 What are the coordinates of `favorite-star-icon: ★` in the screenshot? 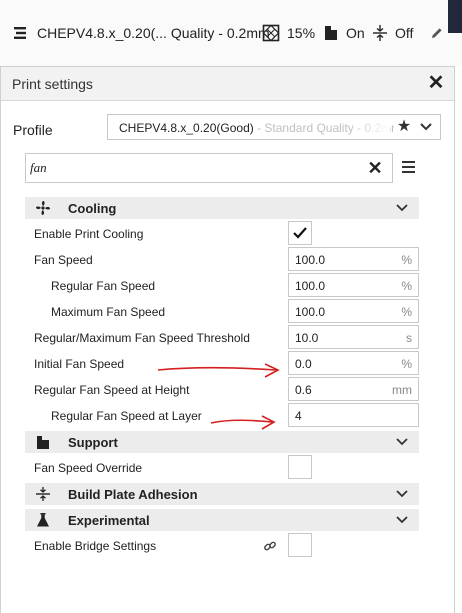 It's located at (404, 127).